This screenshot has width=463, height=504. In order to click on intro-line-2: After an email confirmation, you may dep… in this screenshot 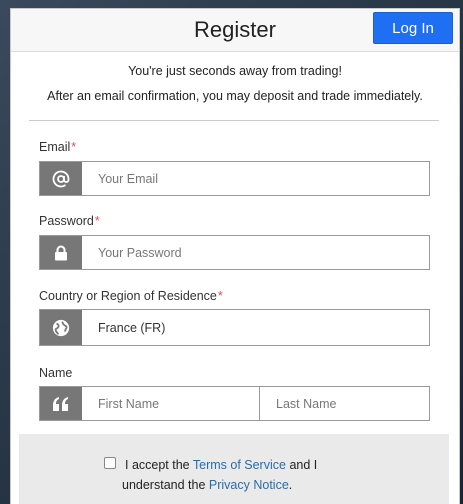, I will do `click(235, 96)`.